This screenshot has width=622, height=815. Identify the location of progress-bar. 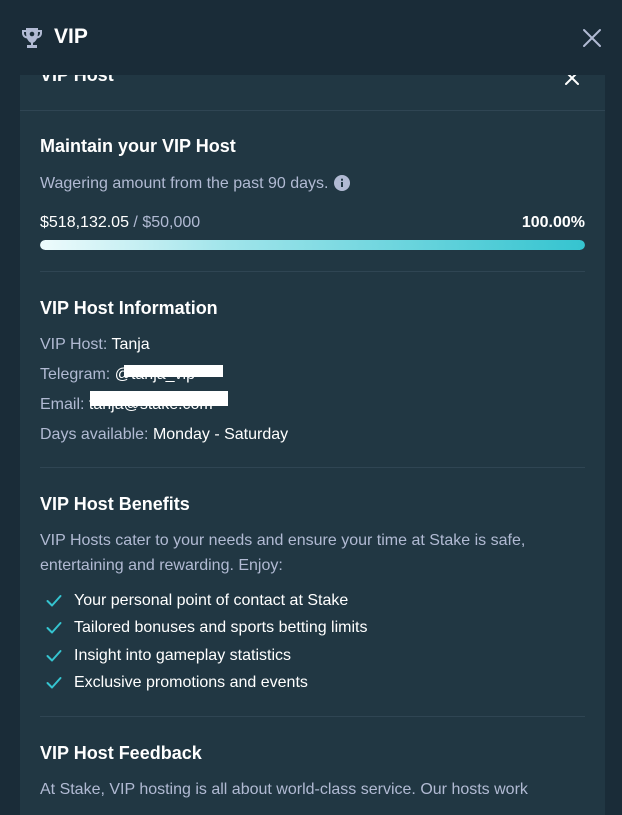
(312, 245).